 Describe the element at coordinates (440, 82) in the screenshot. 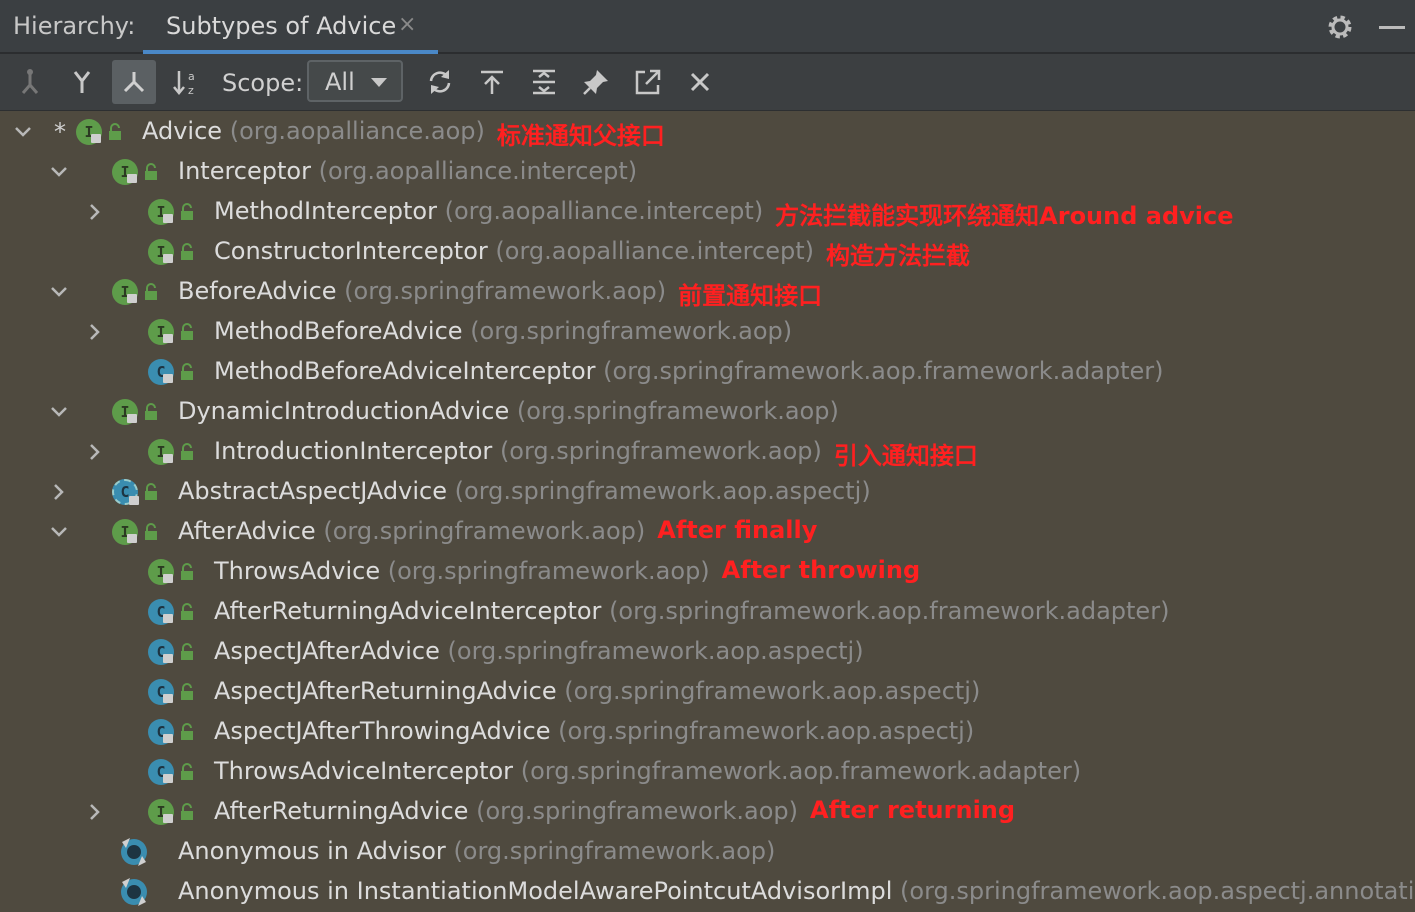

I see `refresh-icon` at that location.